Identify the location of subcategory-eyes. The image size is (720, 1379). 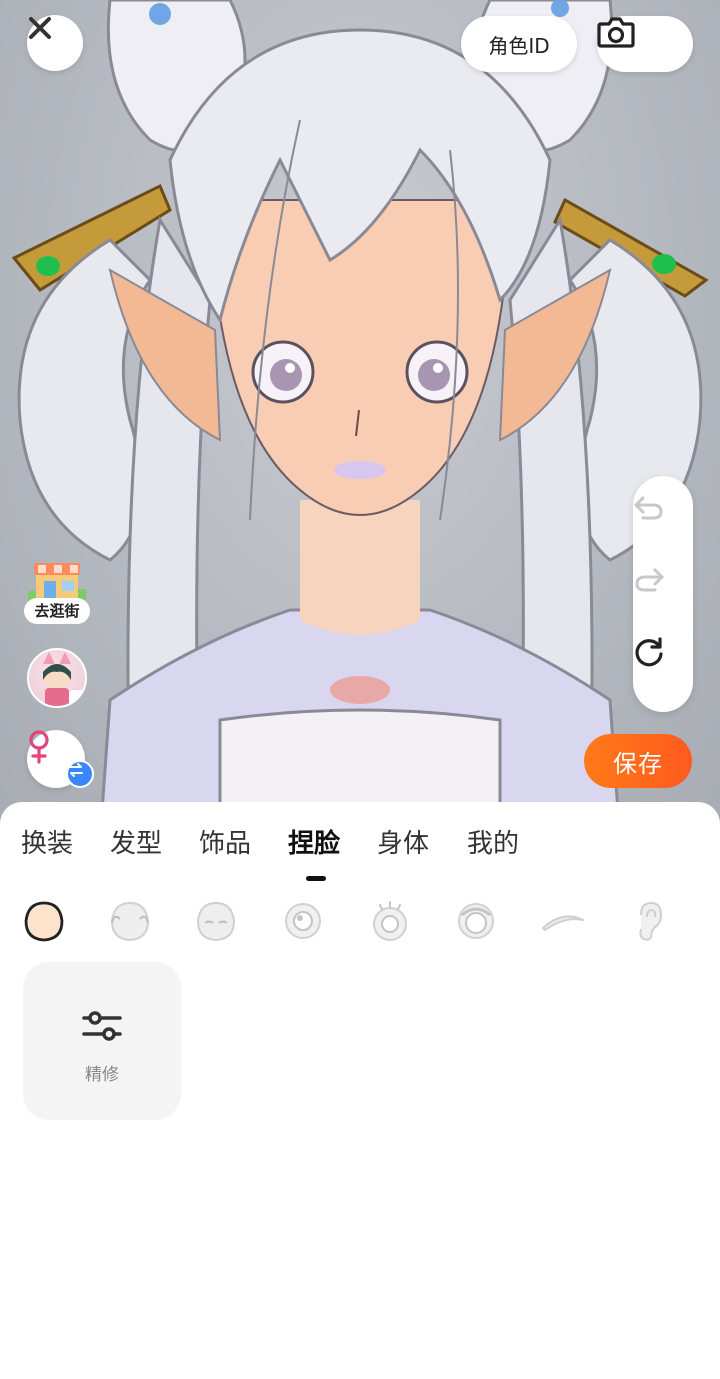
(303, 921).